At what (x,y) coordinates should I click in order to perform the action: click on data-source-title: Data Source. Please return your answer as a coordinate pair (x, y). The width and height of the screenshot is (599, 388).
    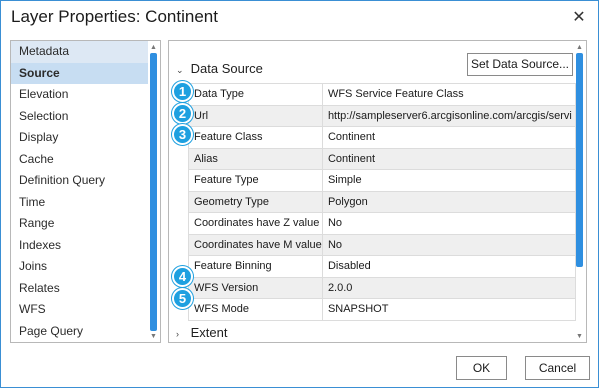
    Looking at the image, I should click on (226, 68).